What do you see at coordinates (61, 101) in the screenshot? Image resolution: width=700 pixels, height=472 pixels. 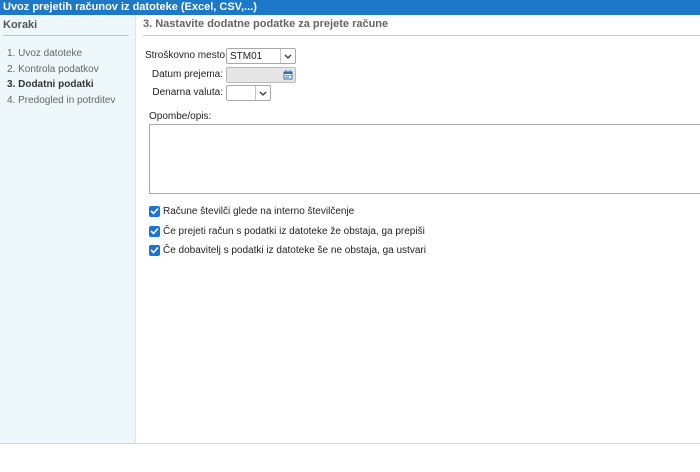 I see `step-item-4: 4. Predogled in potrditev` at bounding box center [61, 101].